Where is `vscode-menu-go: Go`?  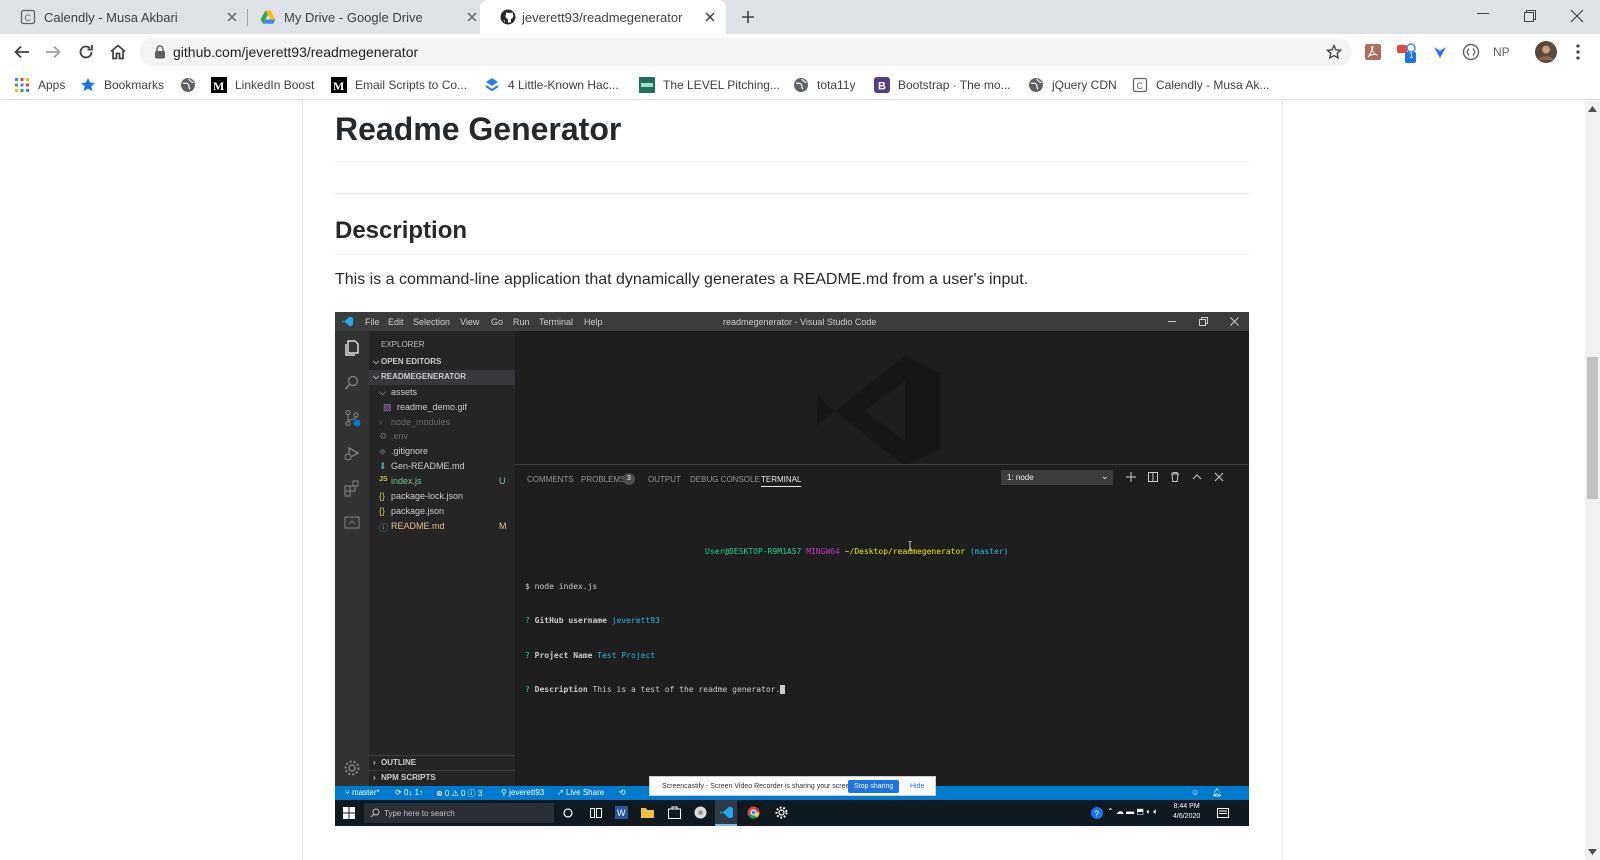
vscode-menu-go: Go is located at coordinates (497, 322).